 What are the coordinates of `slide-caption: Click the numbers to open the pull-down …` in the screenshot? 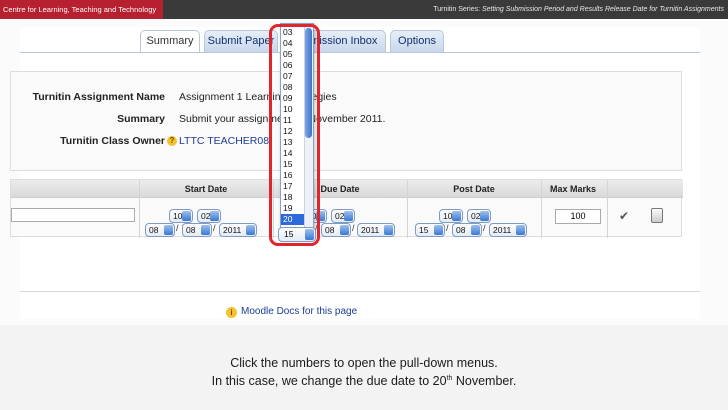 It's located at (364, 372).